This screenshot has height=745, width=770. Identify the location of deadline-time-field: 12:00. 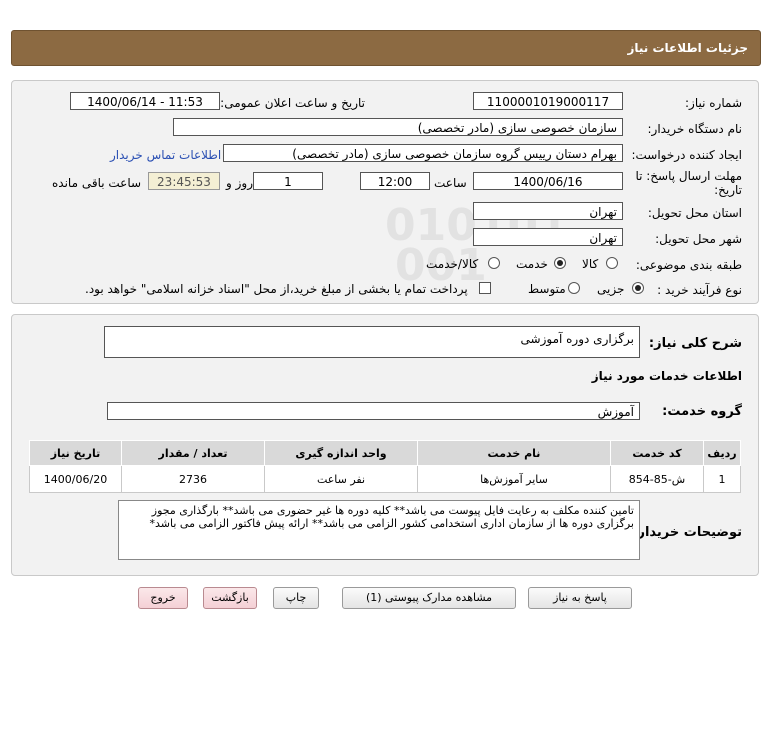
(395, 181).